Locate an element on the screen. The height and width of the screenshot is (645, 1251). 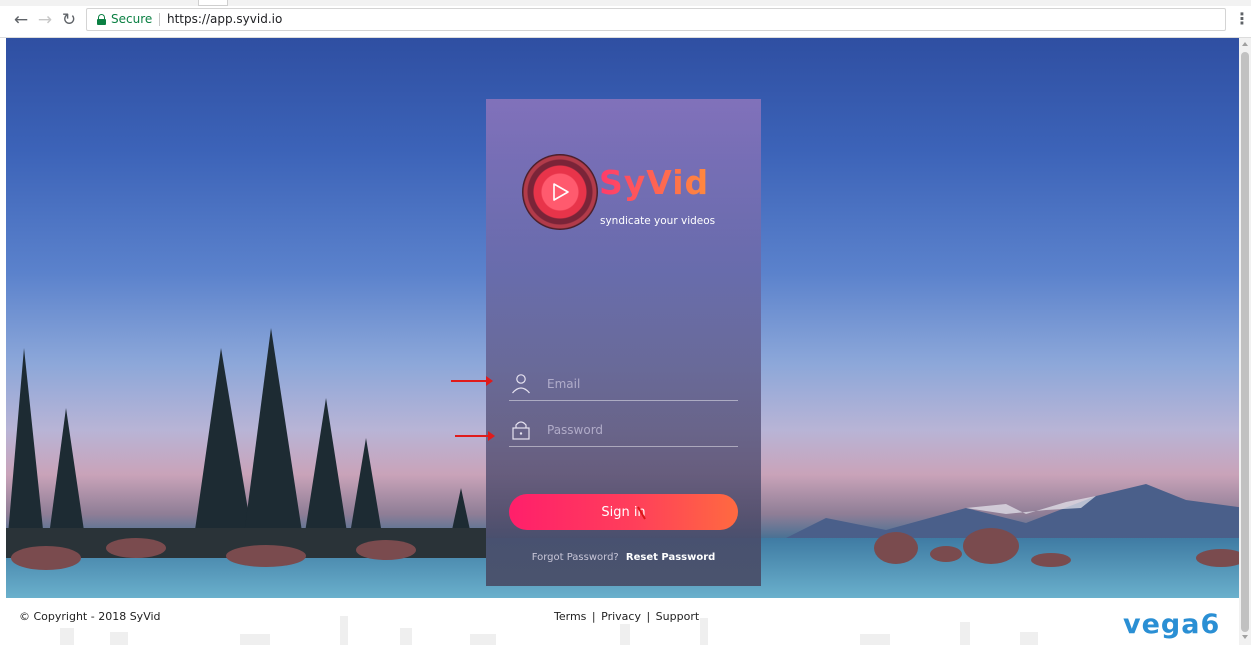
scroll-down-icon is located at coordinates (1245, 637).